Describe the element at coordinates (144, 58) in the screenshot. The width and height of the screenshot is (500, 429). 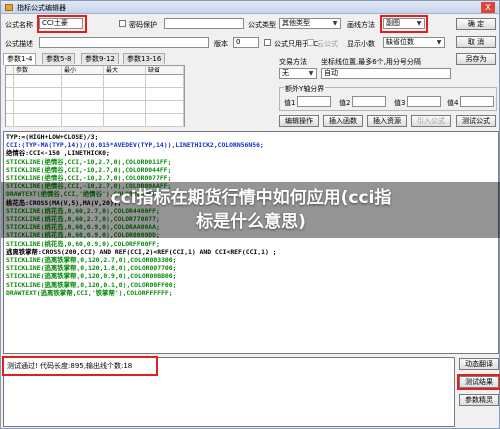
I see `tab-params-13-16: 参数13-16` at that location.